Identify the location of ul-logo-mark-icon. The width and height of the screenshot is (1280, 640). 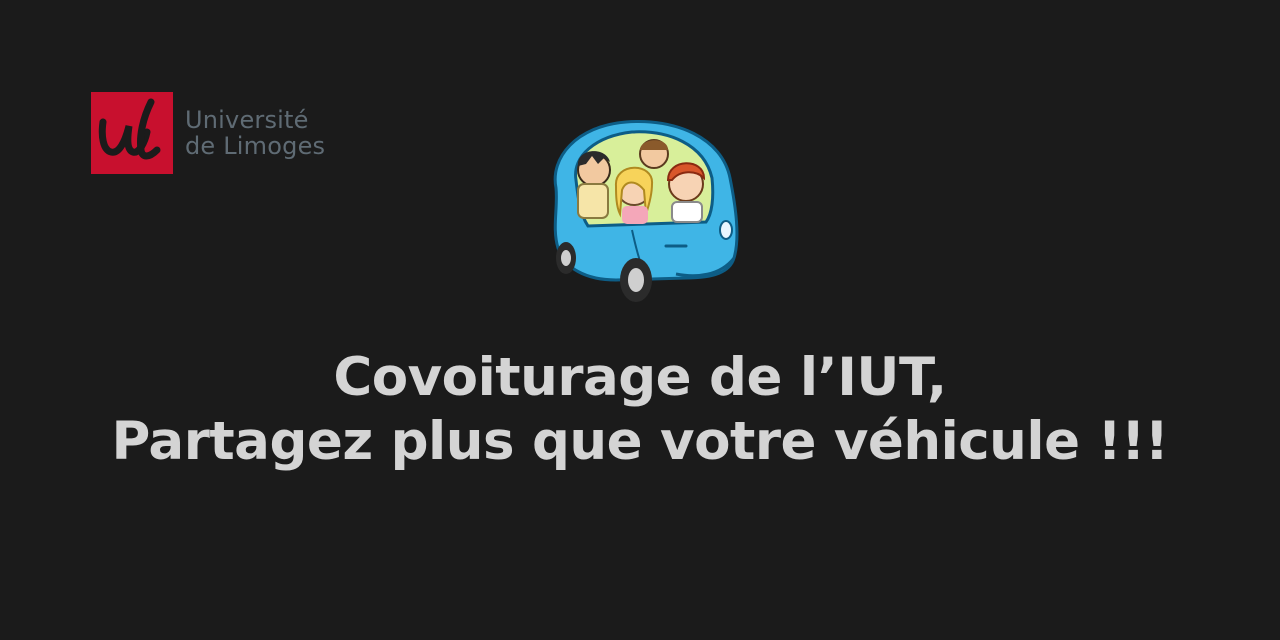
(132, 133).